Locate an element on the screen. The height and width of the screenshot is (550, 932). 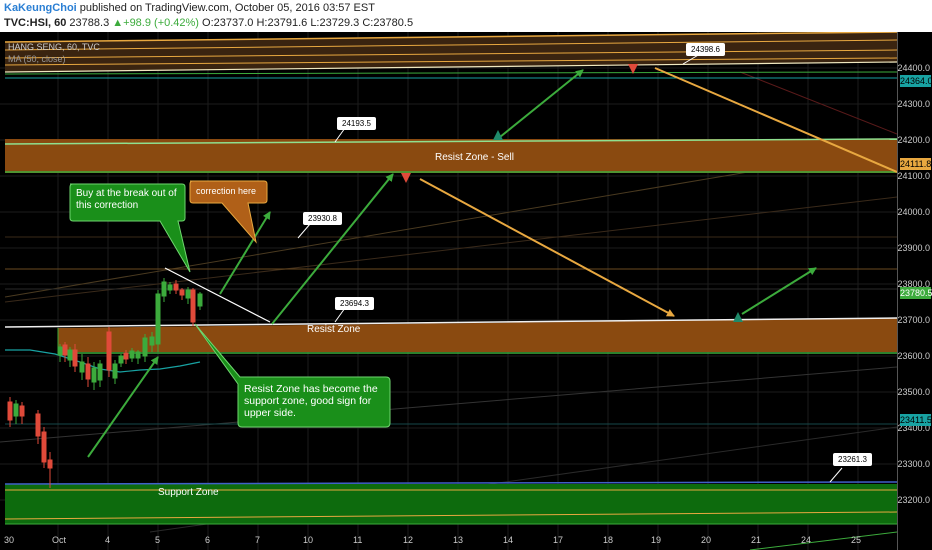
ohlc-open: O:23737.0 is located at coordinates (228, 23).